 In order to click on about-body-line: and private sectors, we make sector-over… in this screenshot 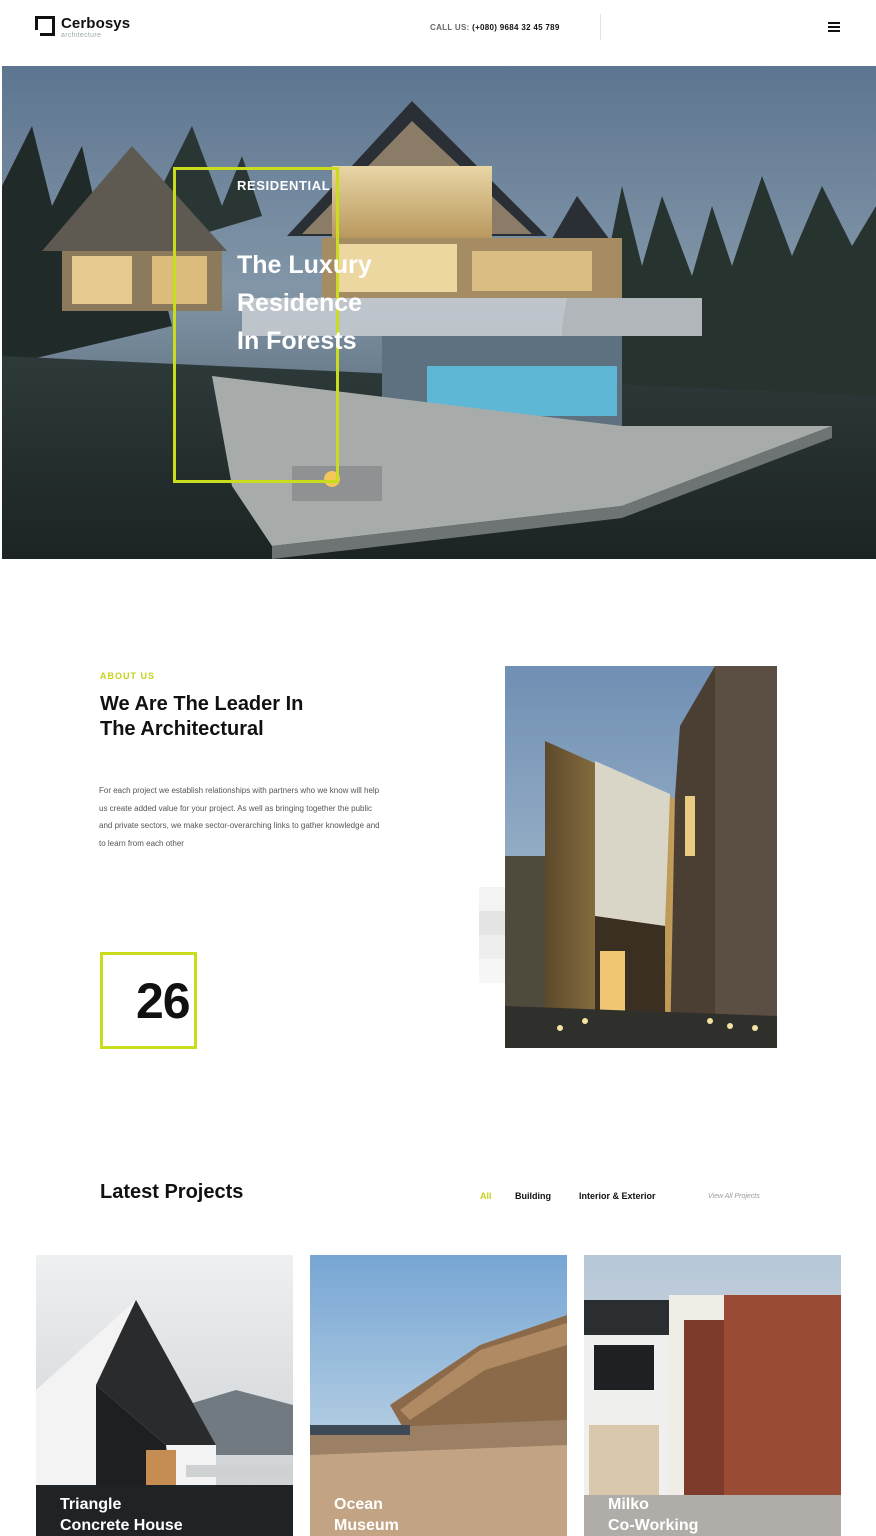, I will do `click(239, 826)`.